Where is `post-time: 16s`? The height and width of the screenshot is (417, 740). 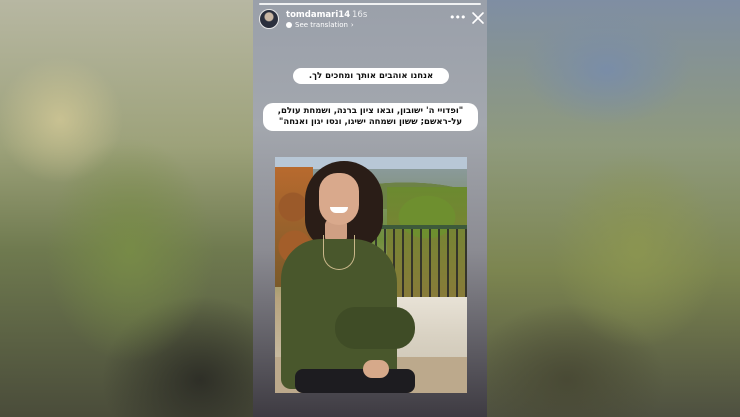 post-time: 16s is located at coordinates (360, 15).